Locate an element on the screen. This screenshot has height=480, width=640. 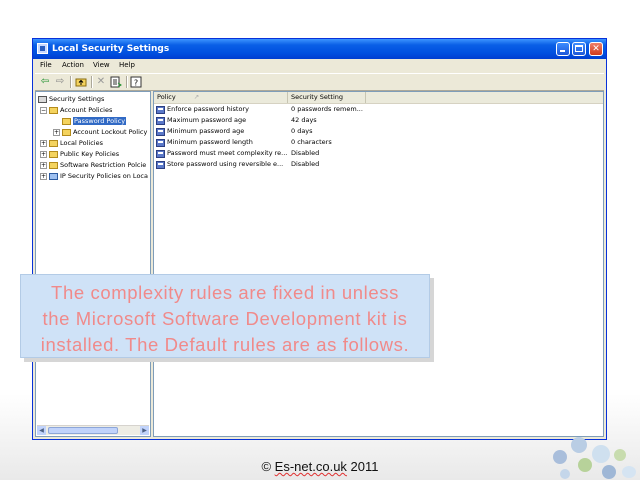
tree-horizontal-scrollbar: ◀ ▶ is located at coordinates (93, 430).